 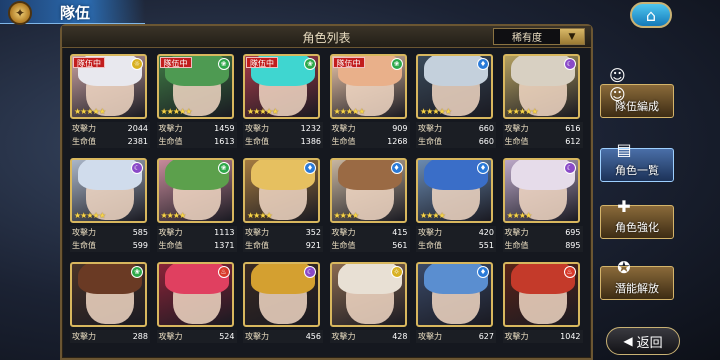 I want to click on hp-value: 2381, so click(x=137, y=141).